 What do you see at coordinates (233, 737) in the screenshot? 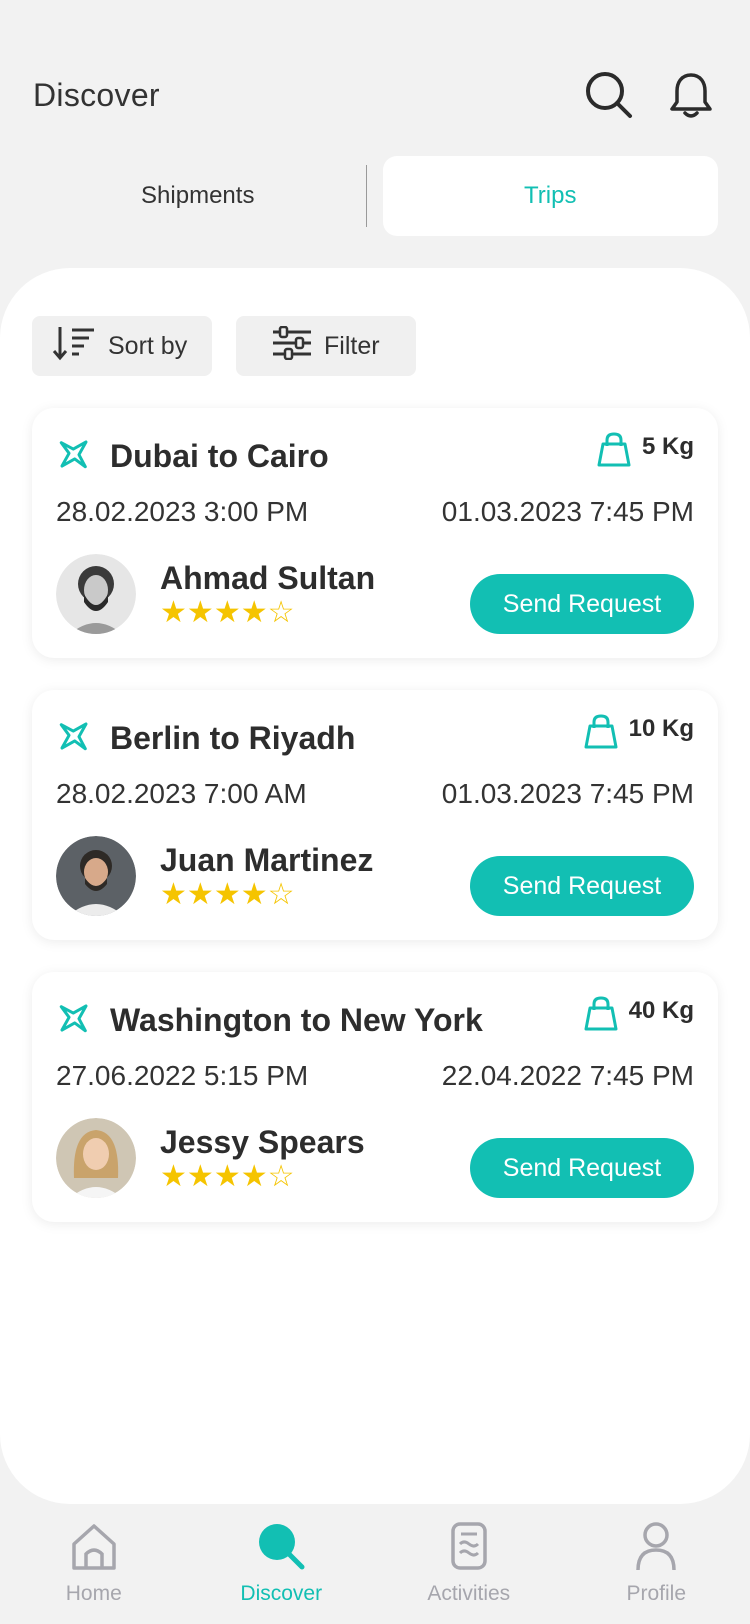
I see `route-title: Berlin to Riyadh` at bounding box center [233, 737].